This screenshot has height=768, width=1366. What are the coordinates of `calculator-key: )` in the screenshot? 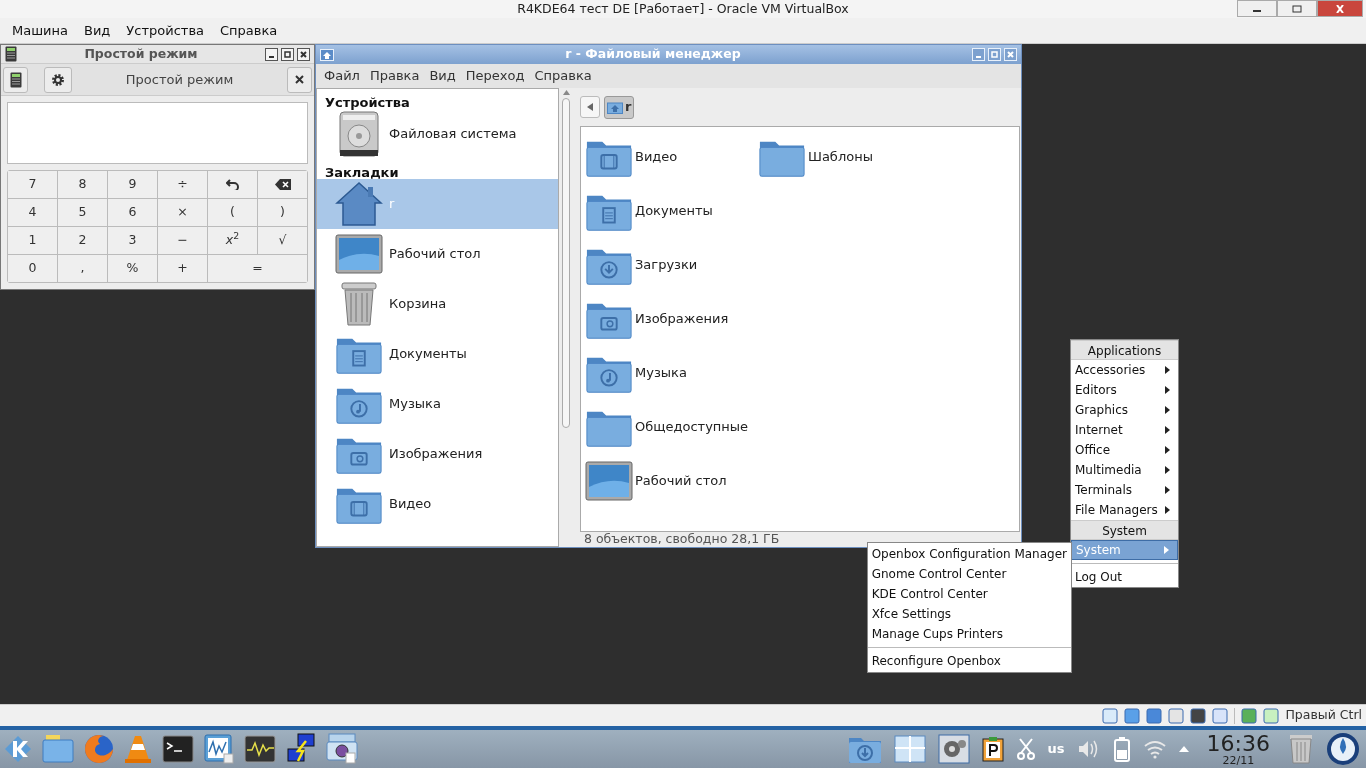 It's located at (282, 212).